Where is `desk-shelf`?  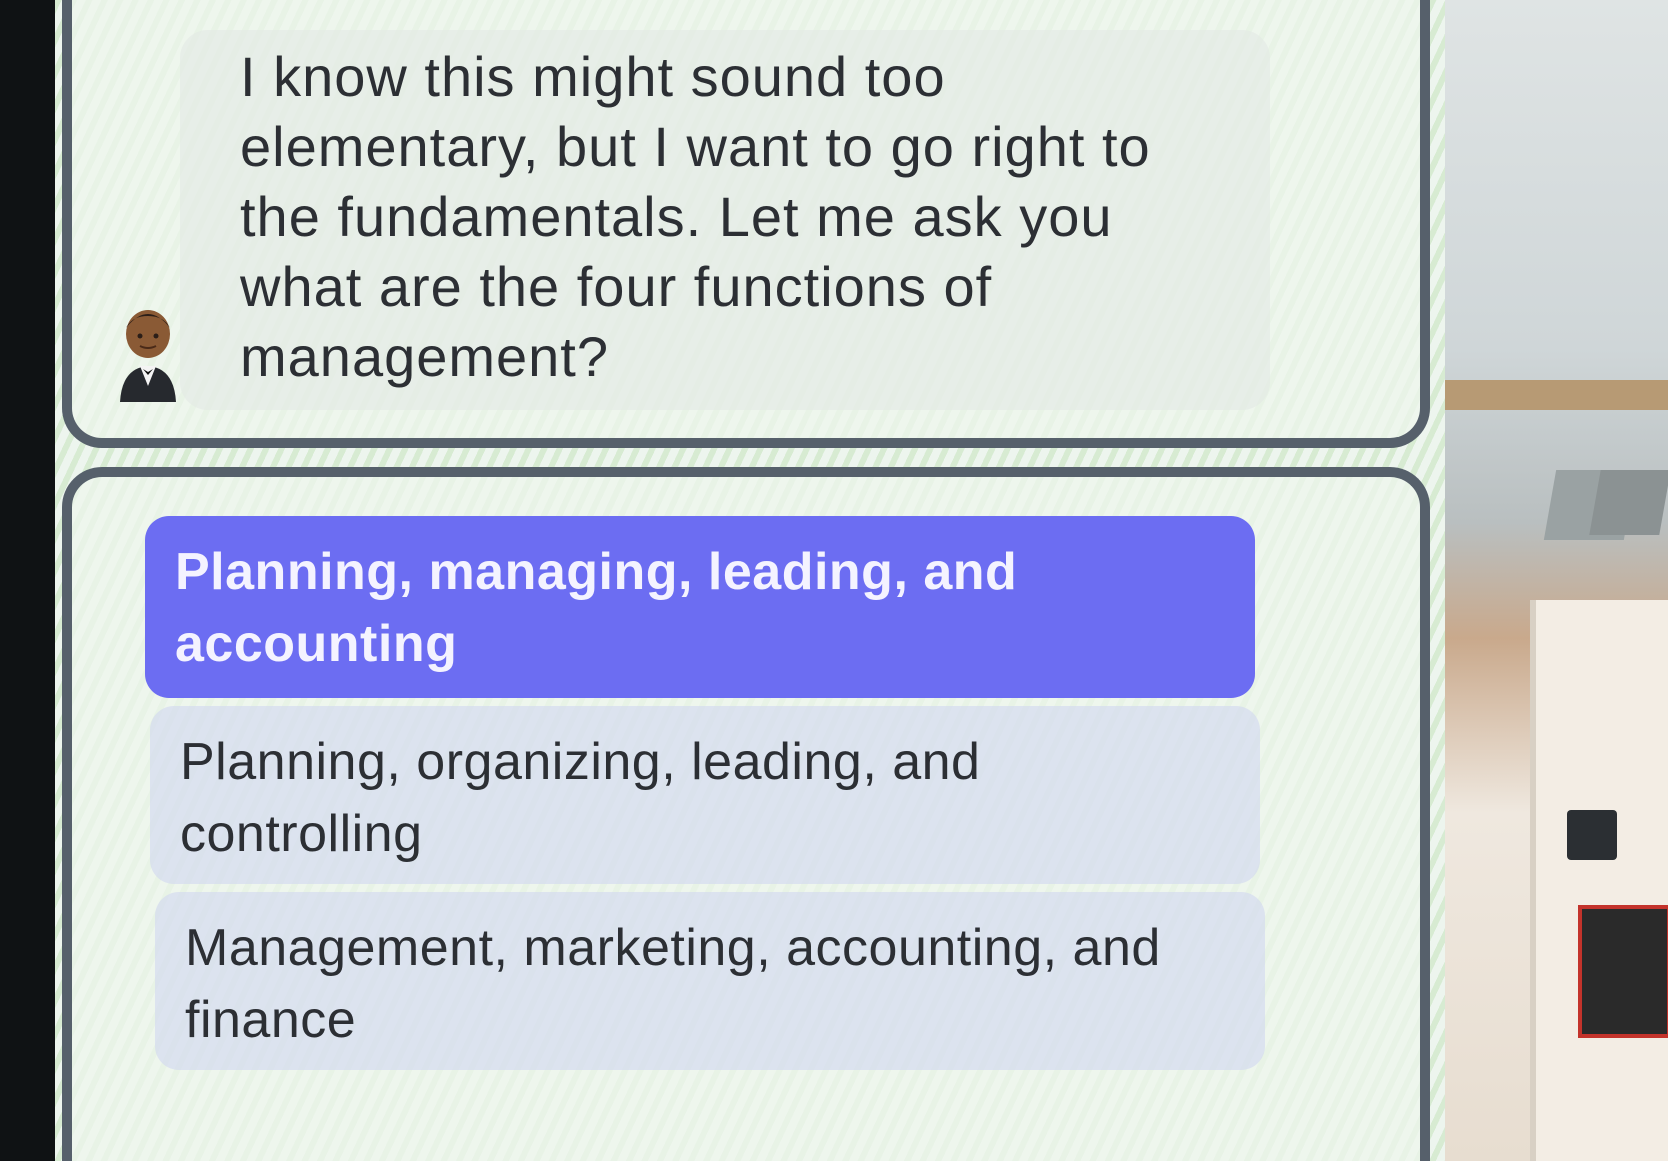
desk-shelf is located at coordinates (1556, 395).